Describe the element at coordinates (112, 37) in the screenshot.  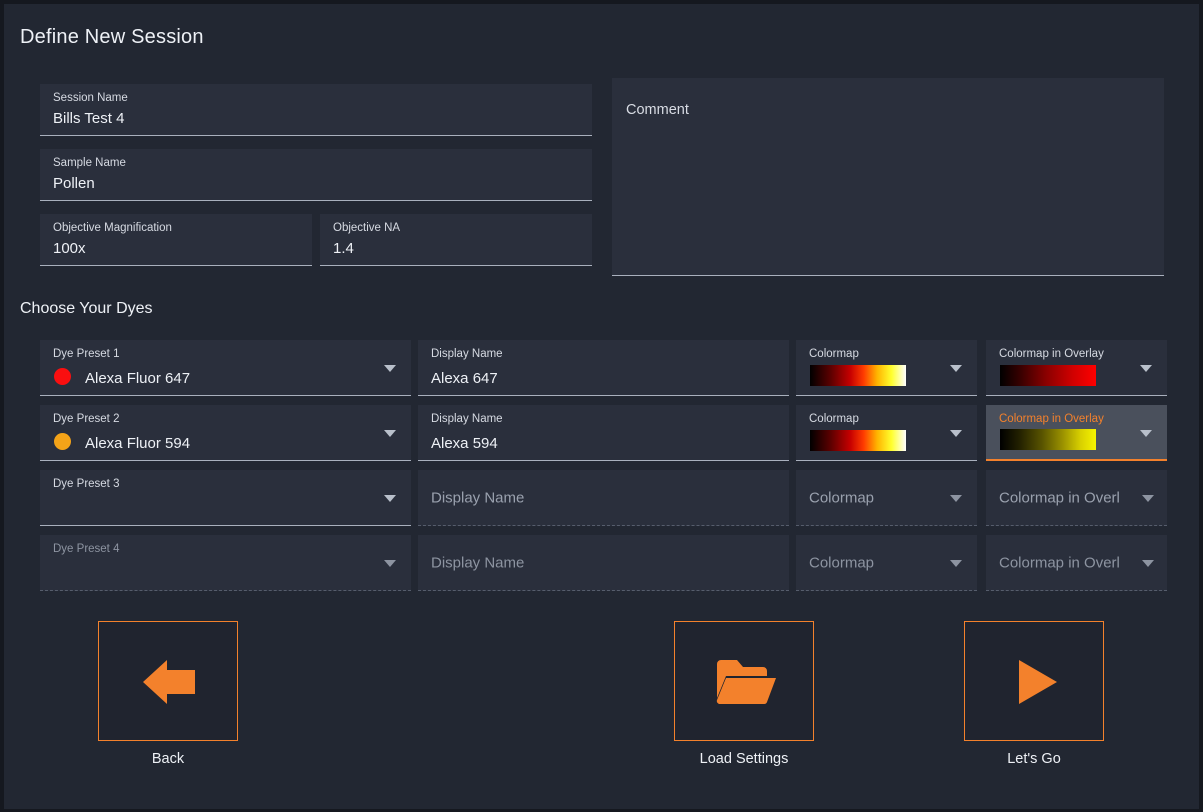
I see `page-title: Define New Session` at that location.